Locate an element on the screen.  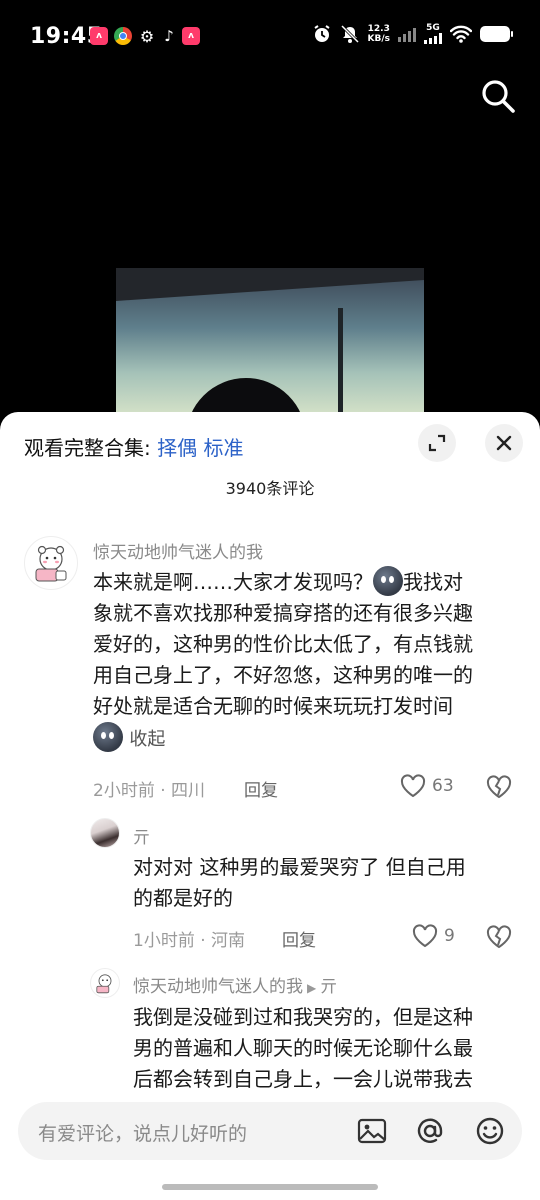
expand-button is located at coordinates (437, 443).